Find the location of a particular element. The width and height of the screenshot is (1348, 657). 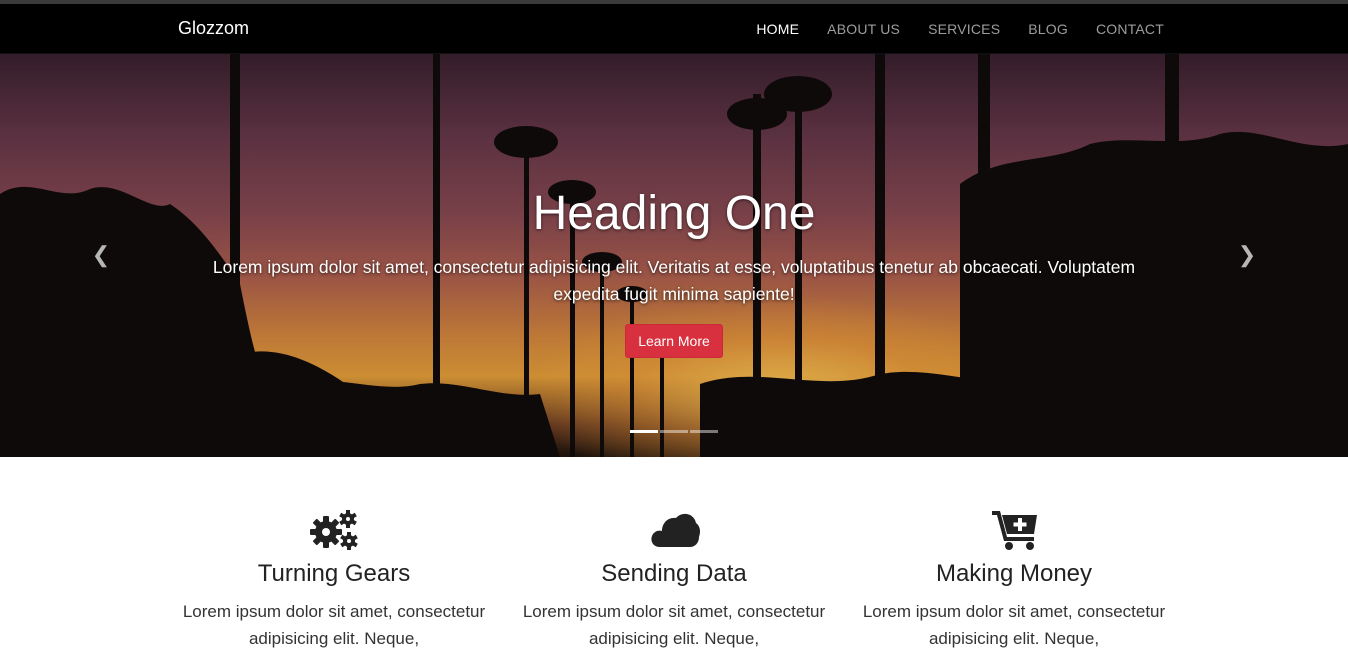

nav-item-blog: BLOG is located at coordinates (1048, 29).